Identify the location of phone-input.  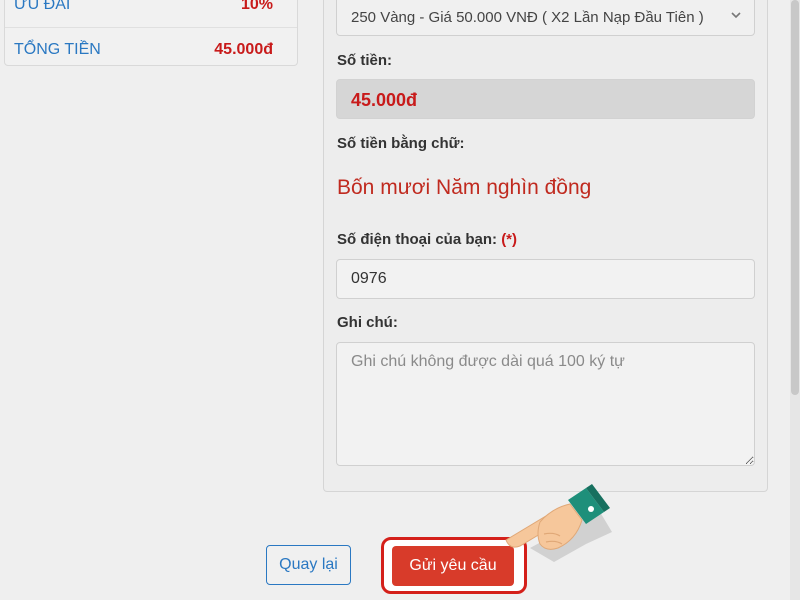
(545, 279).